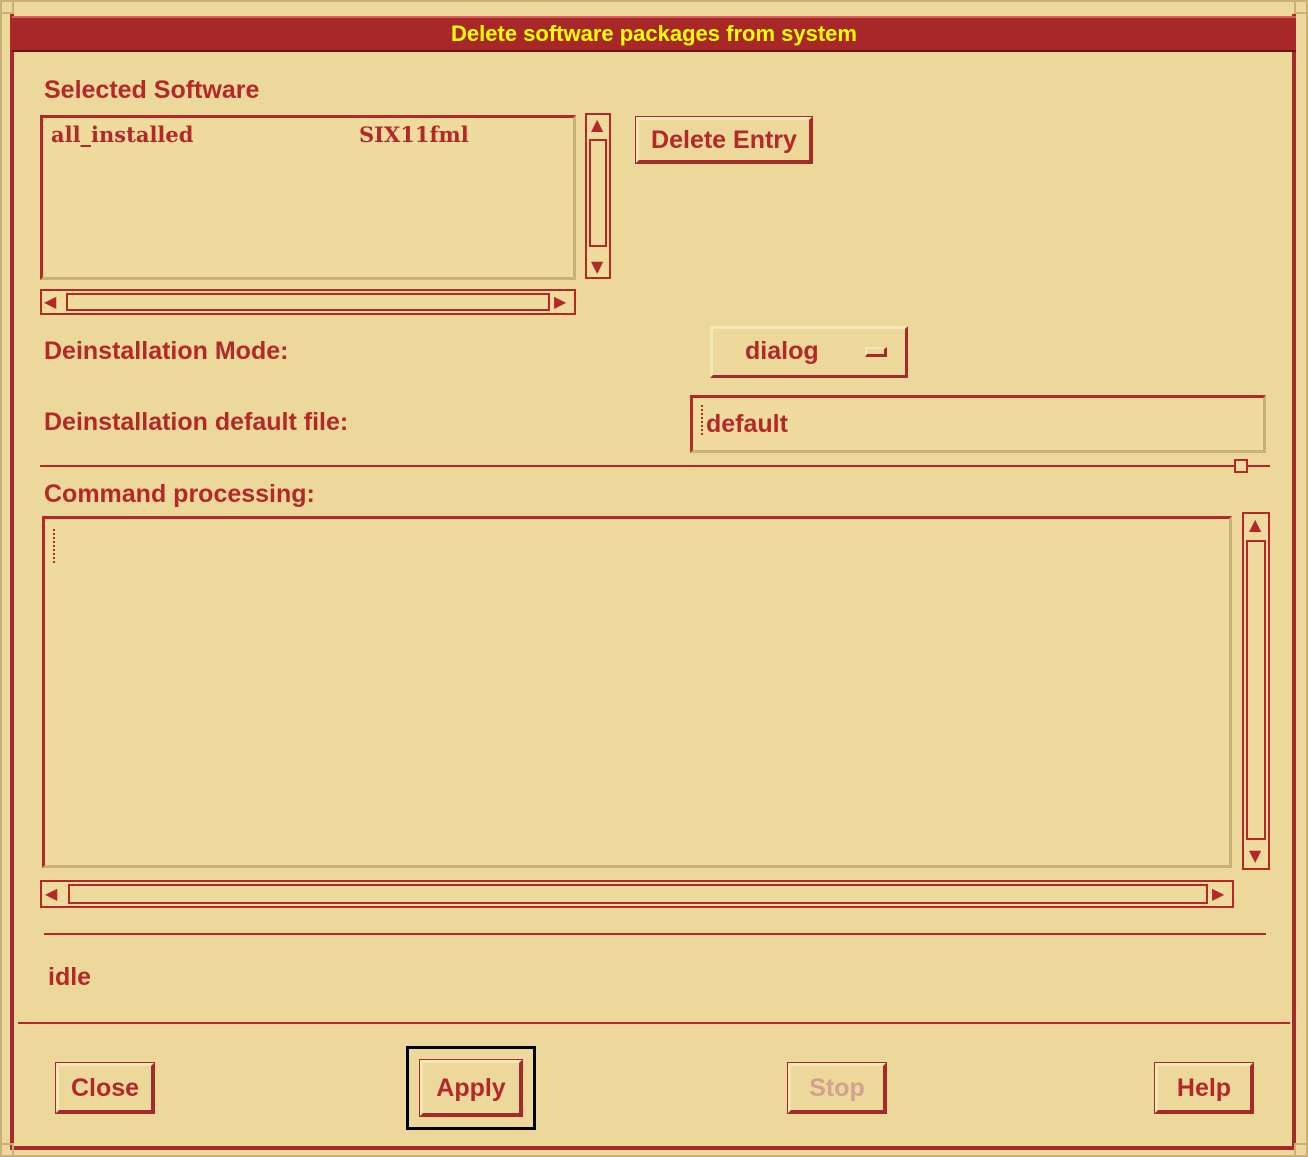 The image size is (1308, 1157). I want to click on window-title: Delete software packages from system, so click(654, 33).